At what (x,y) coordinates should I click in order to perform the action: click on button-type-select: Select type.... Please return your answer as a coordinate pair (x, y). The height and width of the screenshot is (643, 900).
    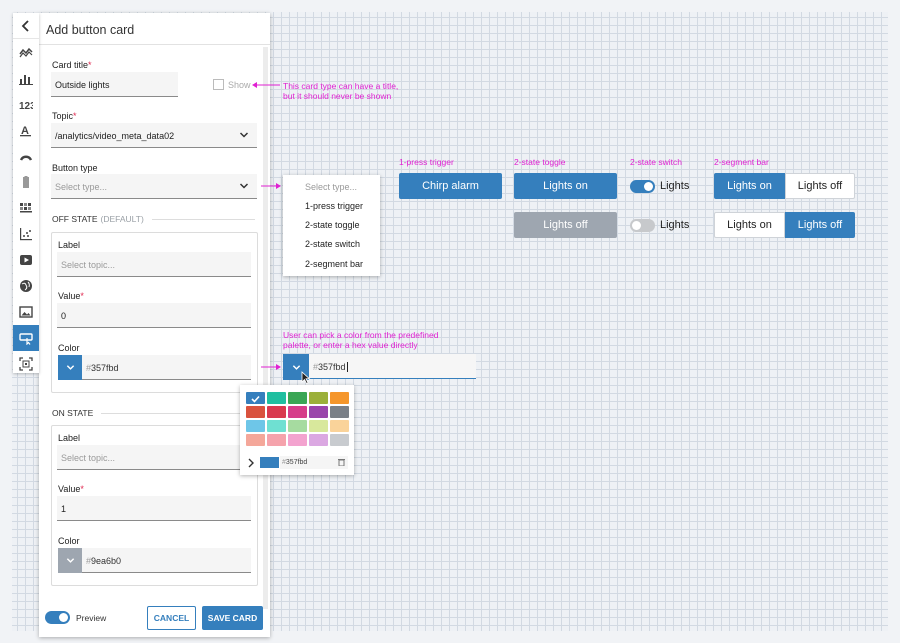
    Looking at the image, I should click on (154, 186).